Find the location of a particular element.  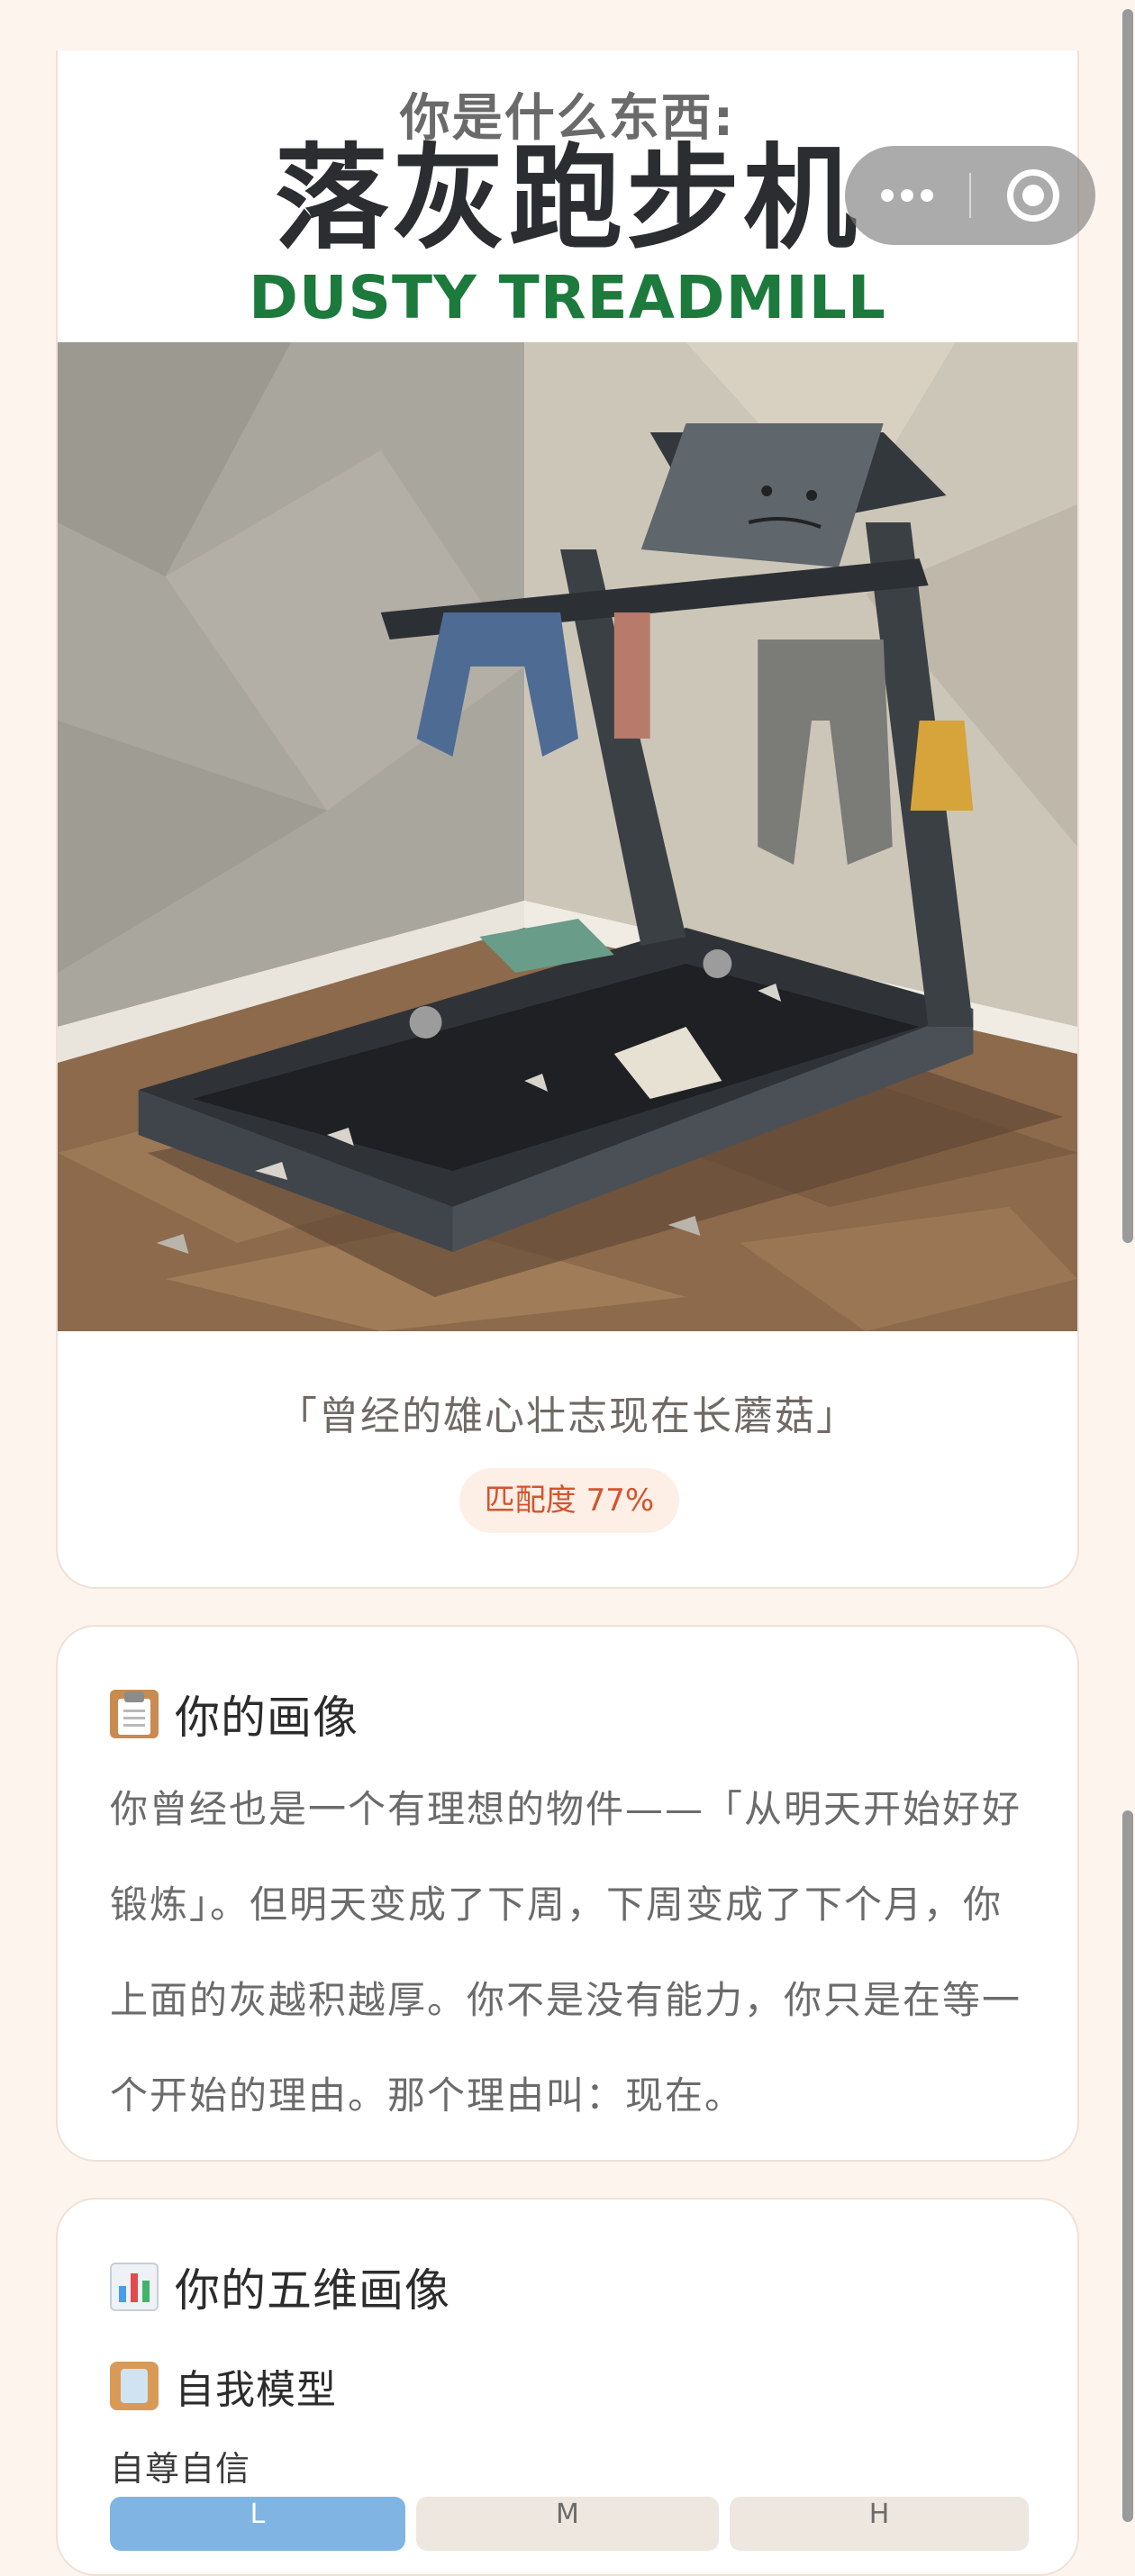

miniprogram-capsule is located at coordinates (970, 196).